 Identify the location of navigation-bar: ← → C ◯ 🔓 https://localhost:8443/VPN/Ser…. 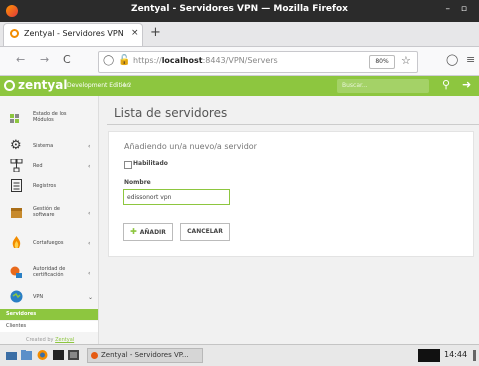
(239, 61).